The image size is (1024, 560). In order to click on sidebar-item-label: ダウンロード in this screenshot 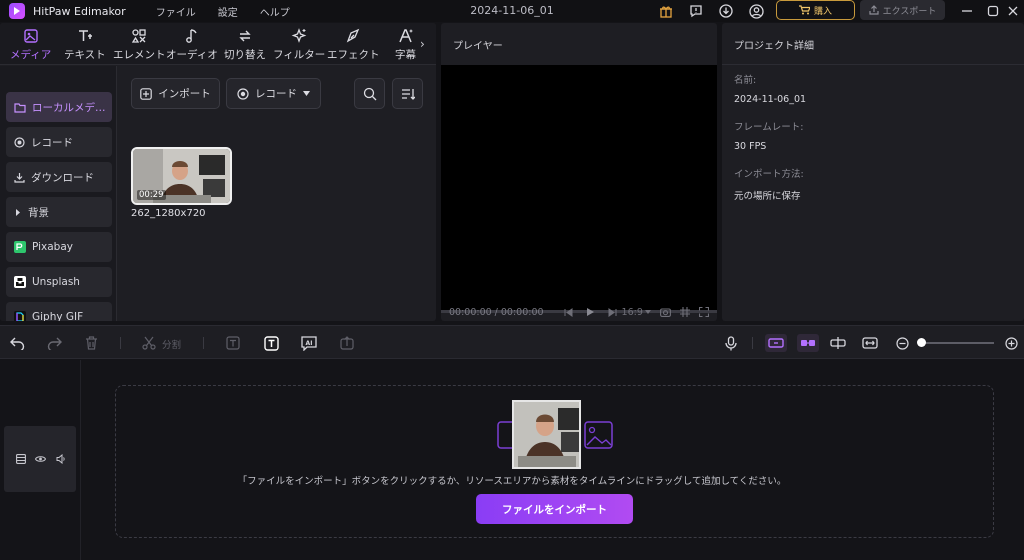, I will do `click(62, 177)`.